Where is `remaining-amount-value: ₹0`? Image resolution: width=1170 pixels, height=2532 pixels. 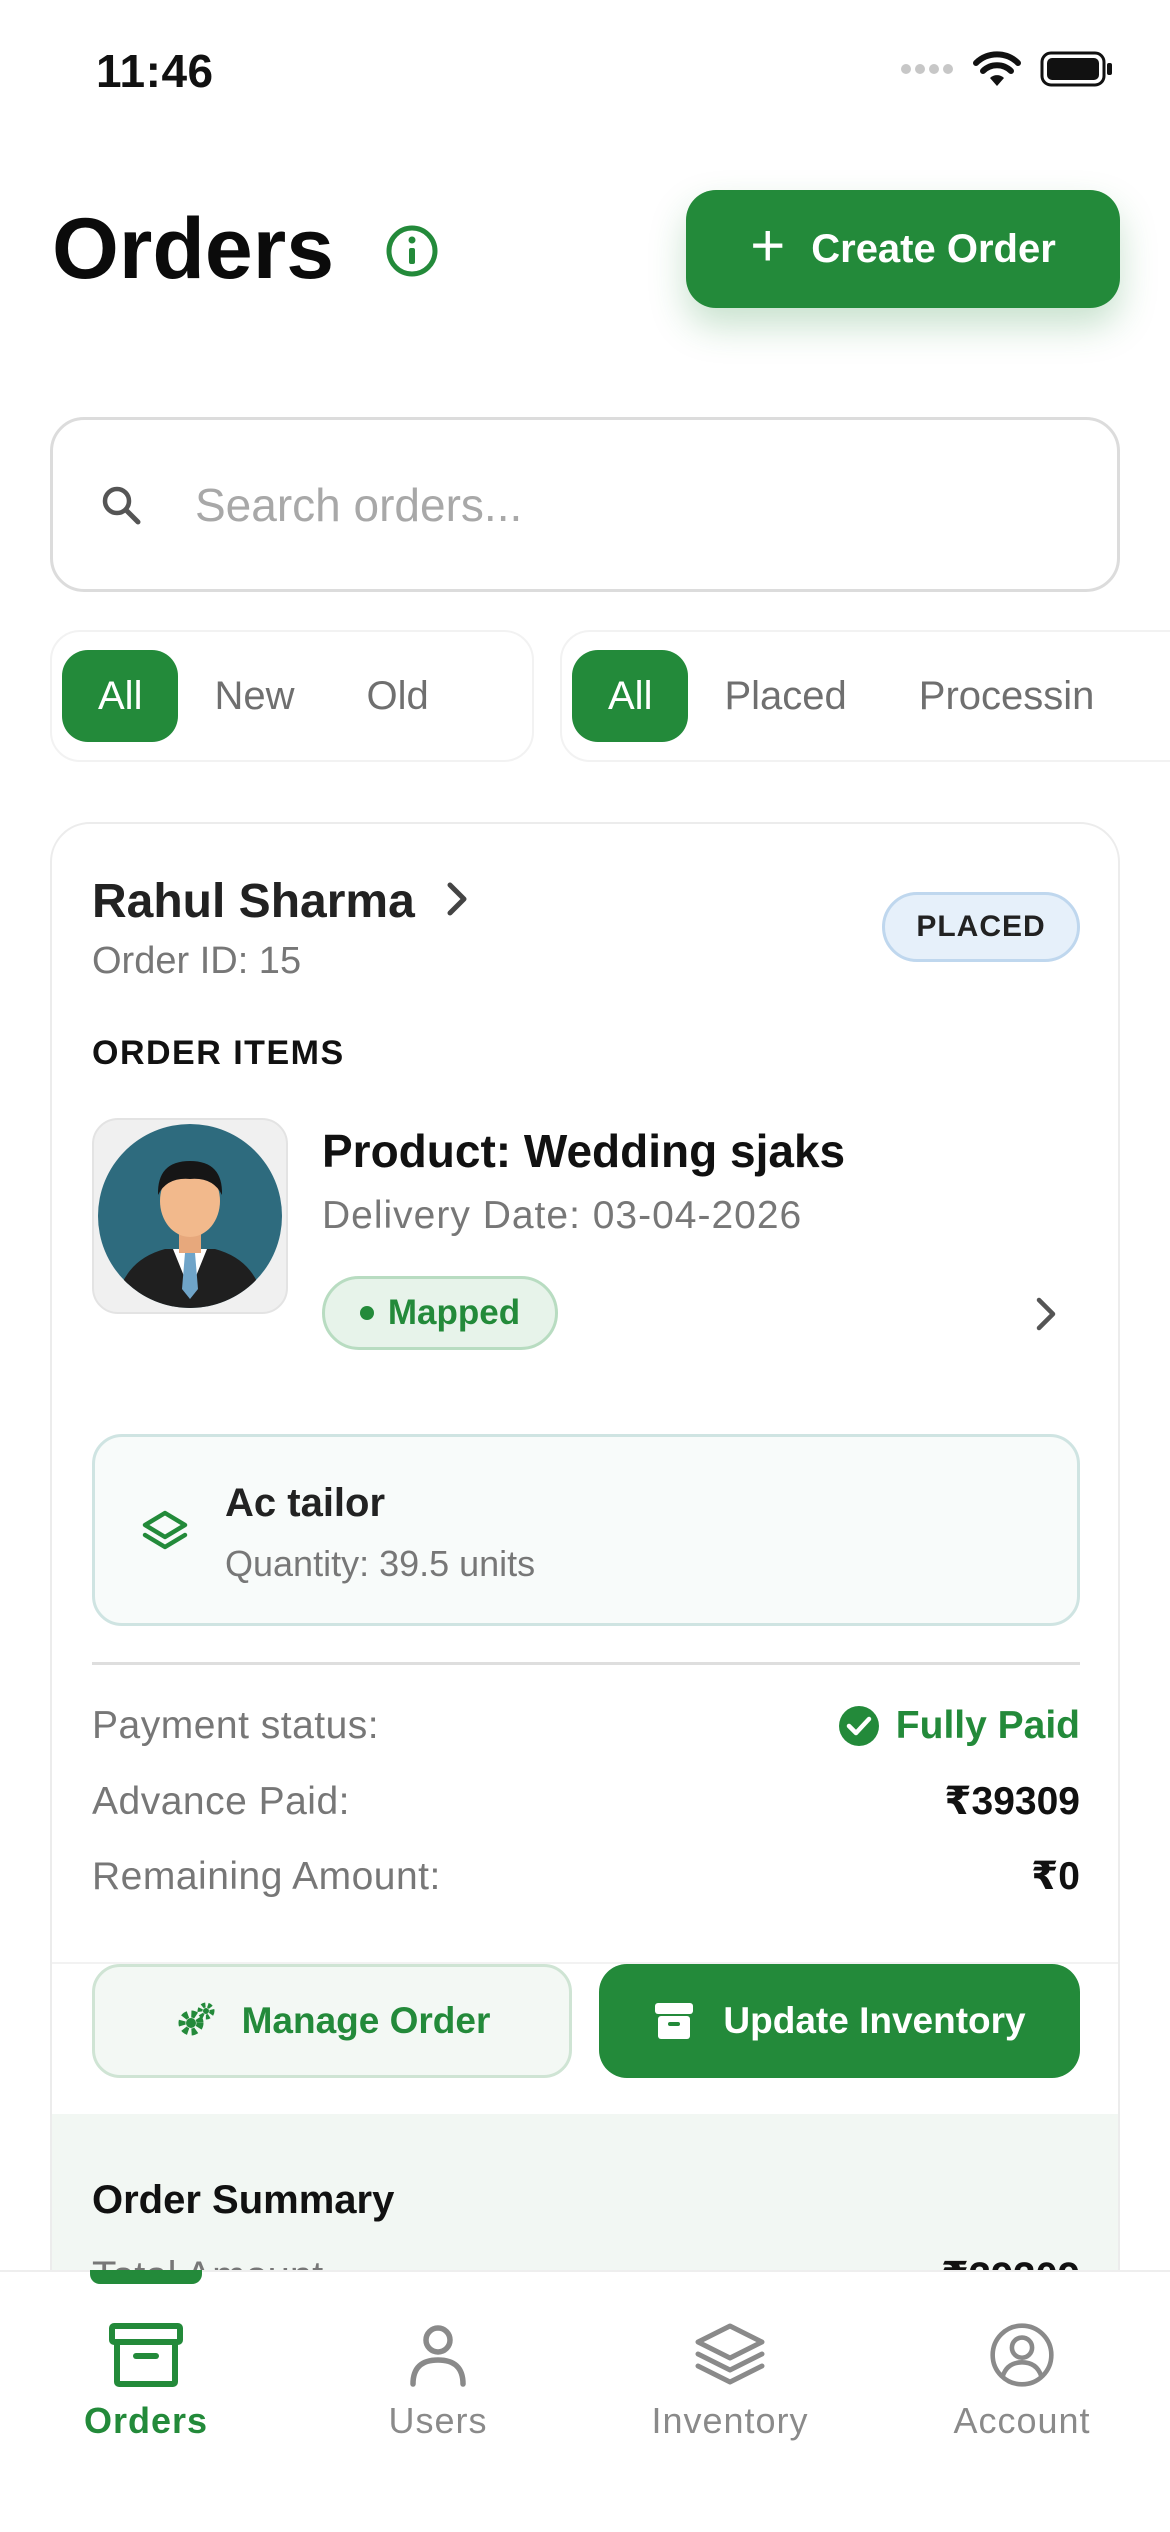 remaining-amount-value: ₹0 is located at coordinates (1055, 1876).